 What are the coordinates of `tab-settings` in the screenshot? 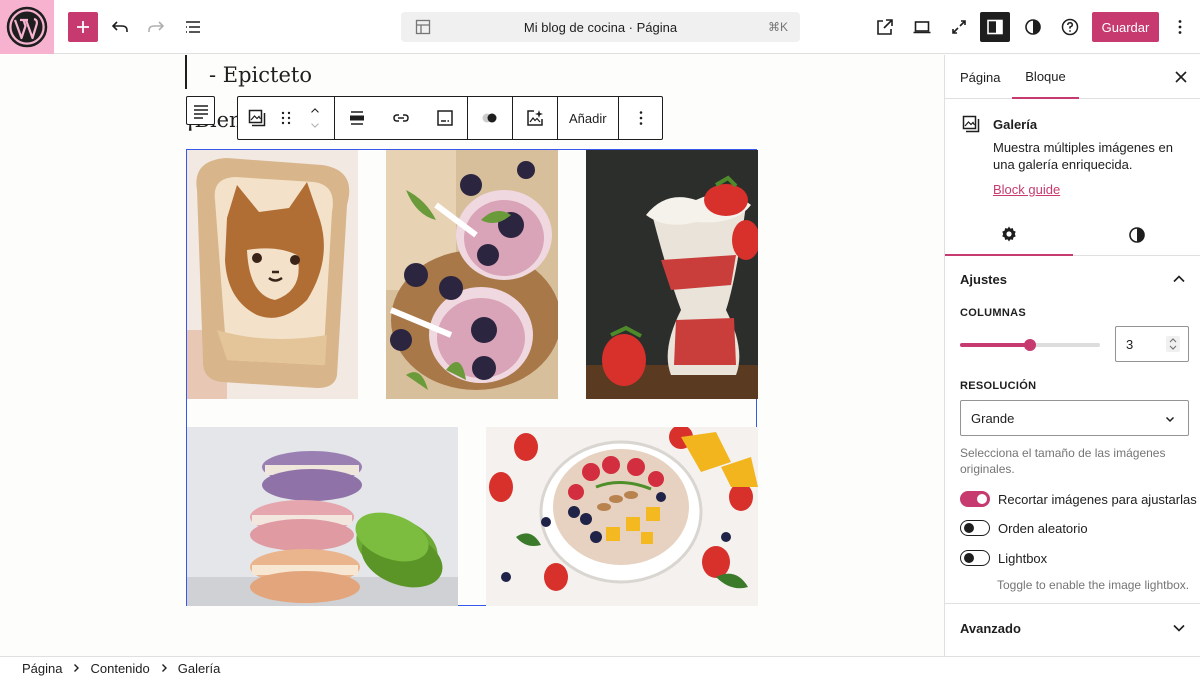 It's located at (1009, 234).